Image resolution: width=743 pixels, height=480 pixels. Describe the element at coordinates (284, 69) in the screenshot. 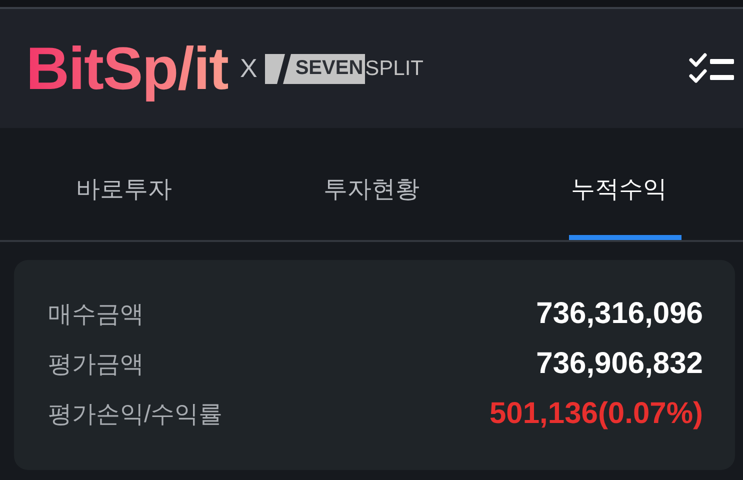

I see `slash-icon` at that location.